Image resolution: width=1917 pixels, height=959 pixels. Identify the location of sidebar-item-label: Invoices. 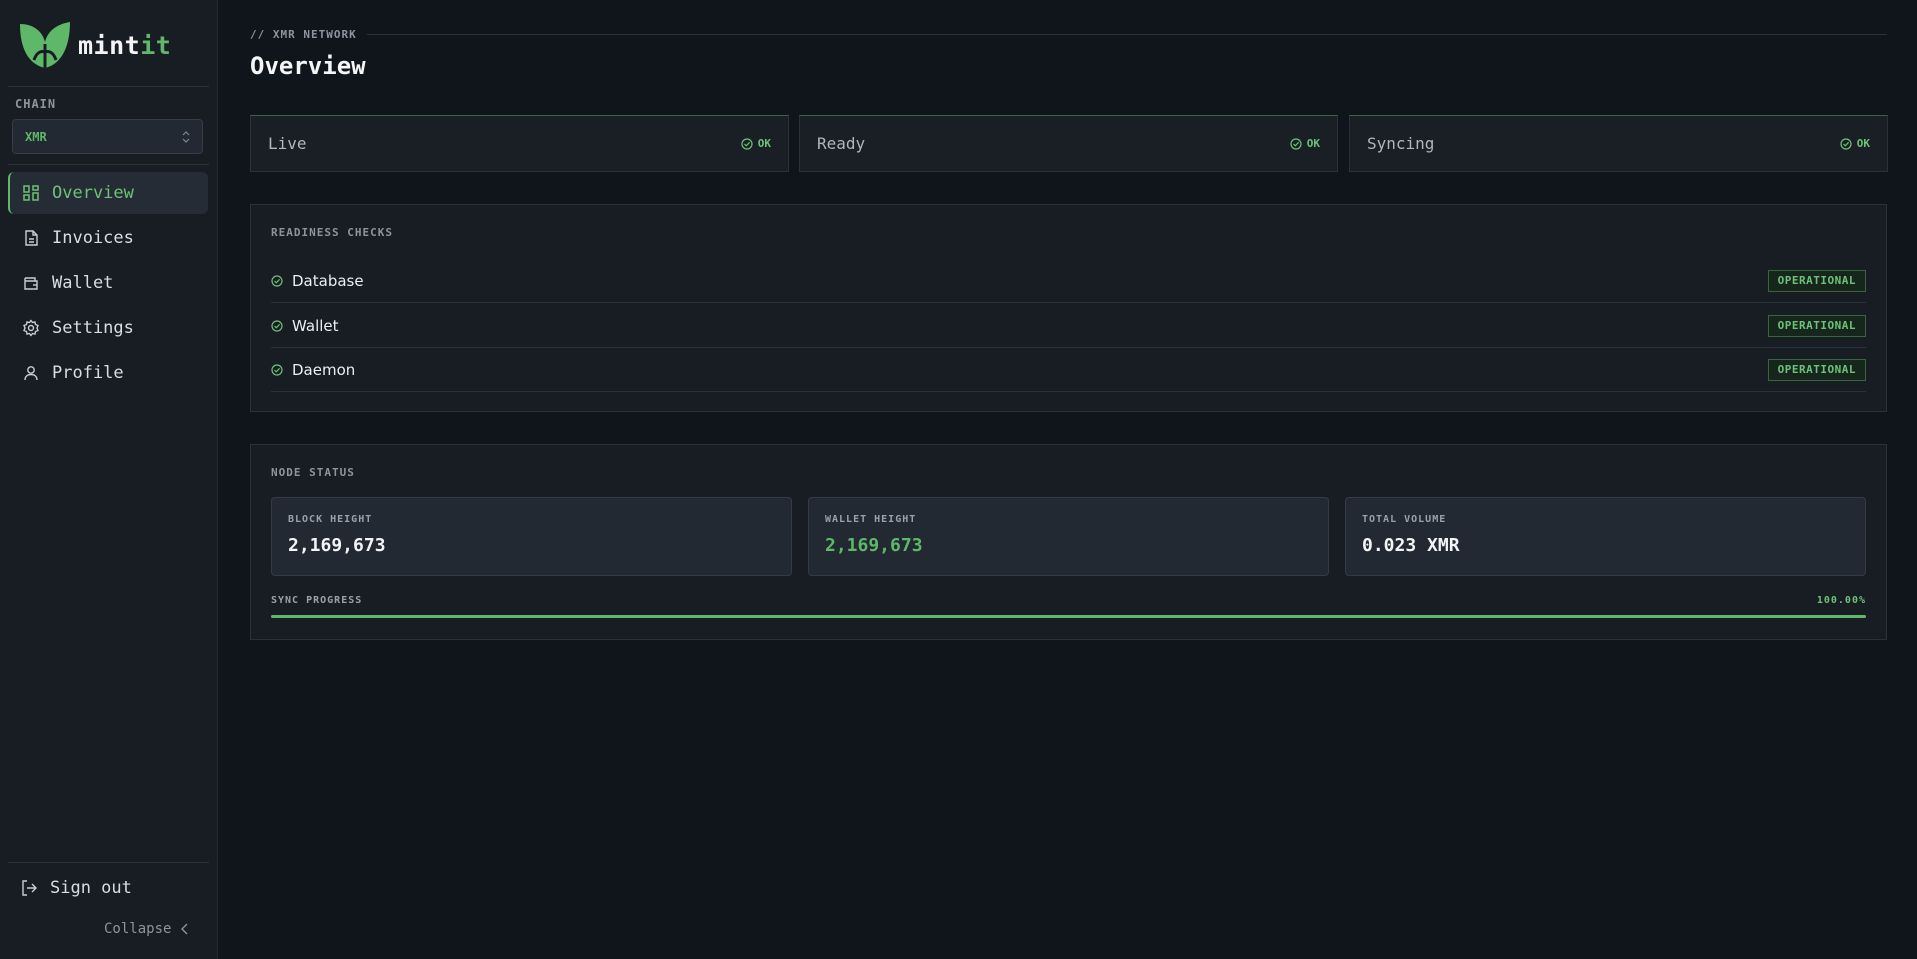
(93, 238).